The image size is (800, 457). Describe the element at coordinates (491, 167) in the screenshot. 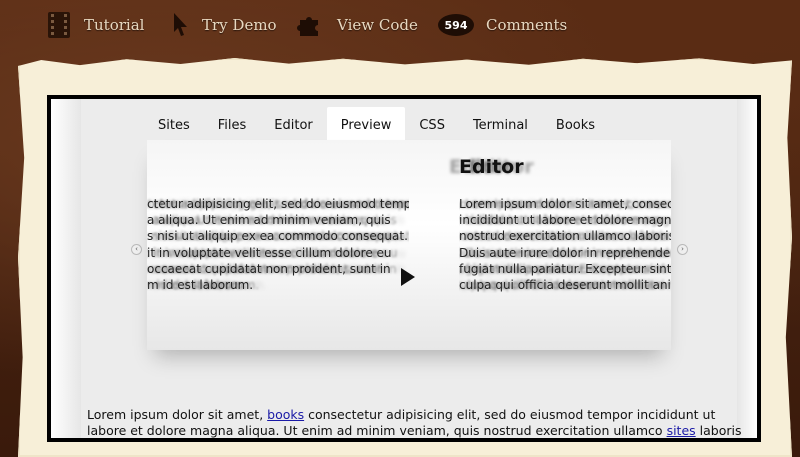

I see `stage-title: Editor` at that location.